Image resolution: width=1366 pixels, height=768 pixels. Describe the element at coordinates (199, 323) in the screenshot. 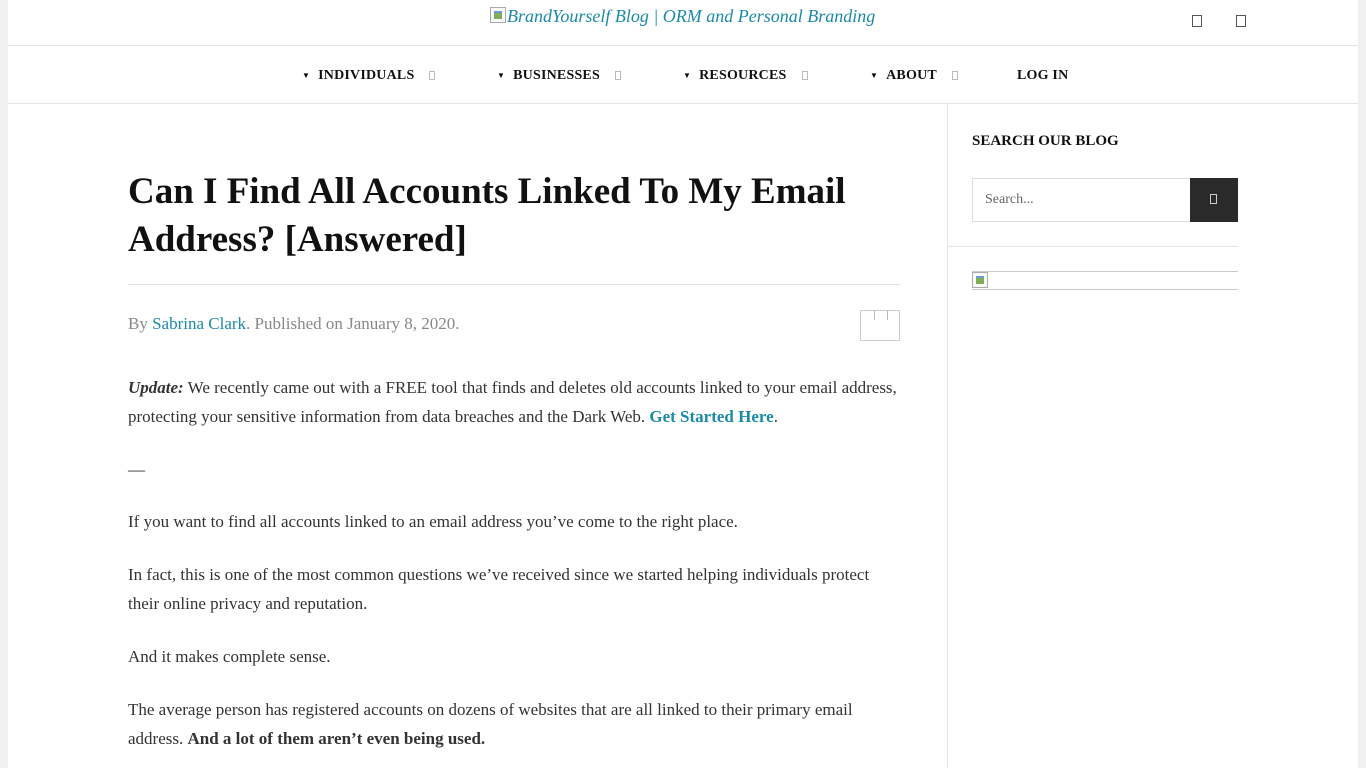

I see `author-link: Sabrina Clark` at that location.